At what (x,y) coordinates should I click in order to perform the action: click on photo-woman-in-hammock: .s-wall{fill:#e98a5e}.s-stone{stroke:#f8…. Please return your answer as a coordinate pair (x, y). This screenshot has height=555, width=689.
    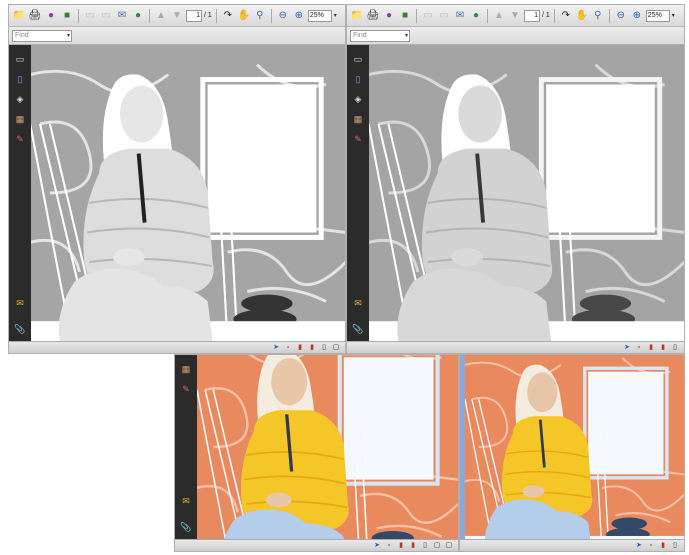
    Looking at the image, I should click on (574, 447).